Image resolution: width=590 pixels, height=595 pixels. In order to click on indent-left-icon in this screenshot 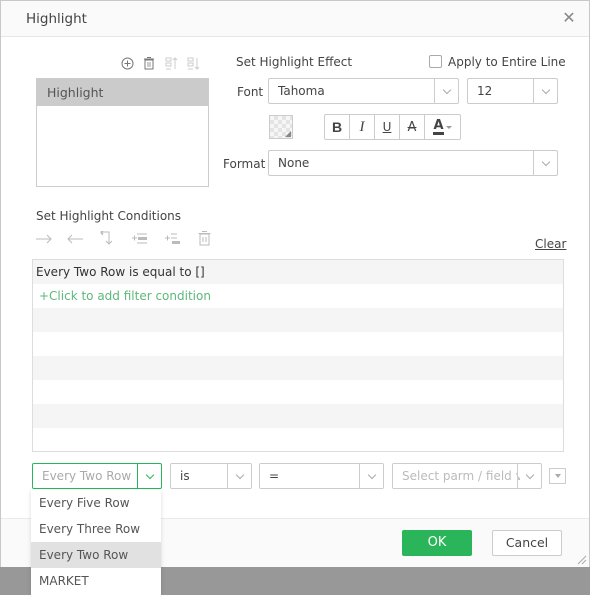, I will do `click(75, 239)`.